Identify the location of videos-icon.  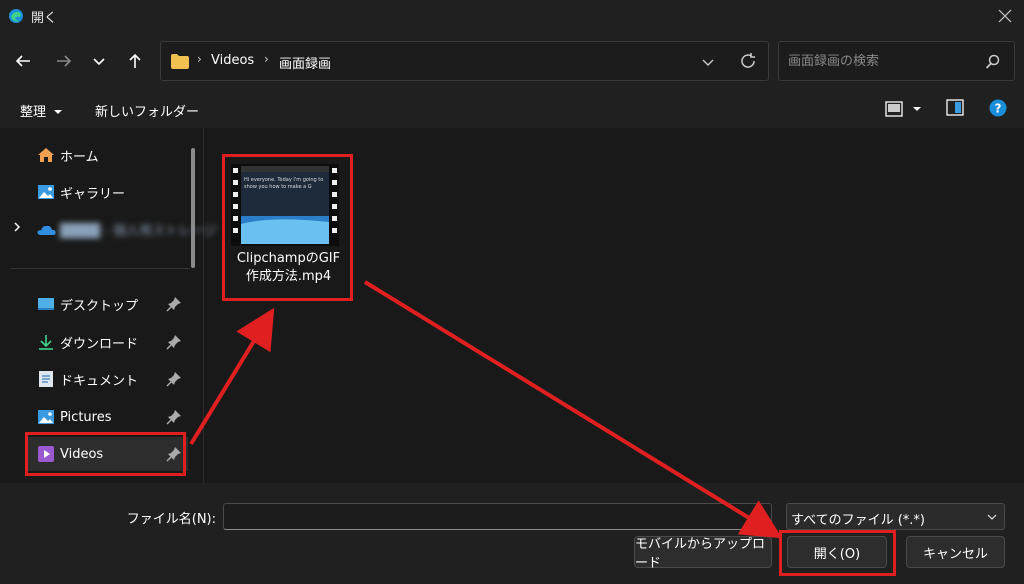
(46, 454).